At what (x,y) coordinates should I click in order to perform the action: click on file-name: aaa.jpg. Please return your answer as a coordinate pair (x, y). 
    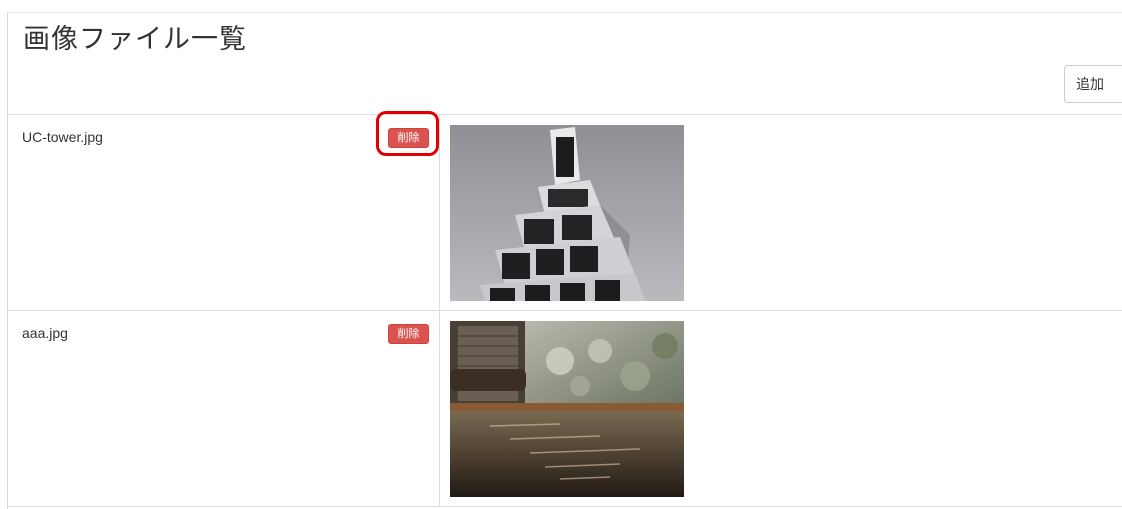
    Looking at the image, I should click on (45, 333).